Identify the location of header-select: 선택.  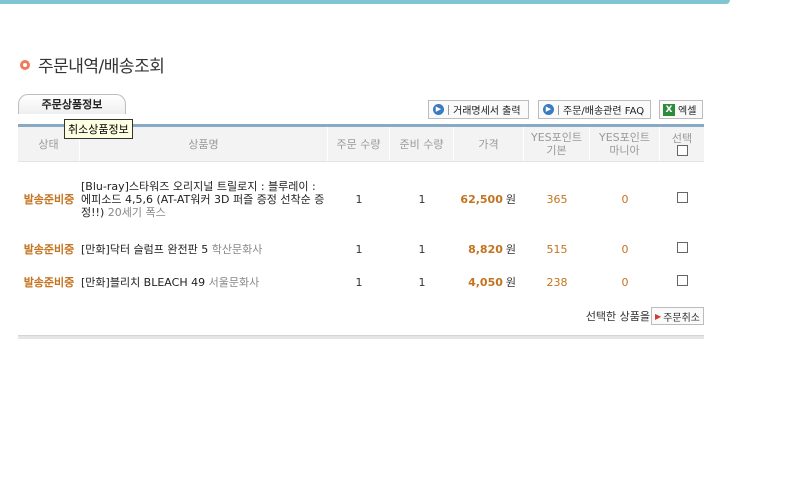
(682, 144).